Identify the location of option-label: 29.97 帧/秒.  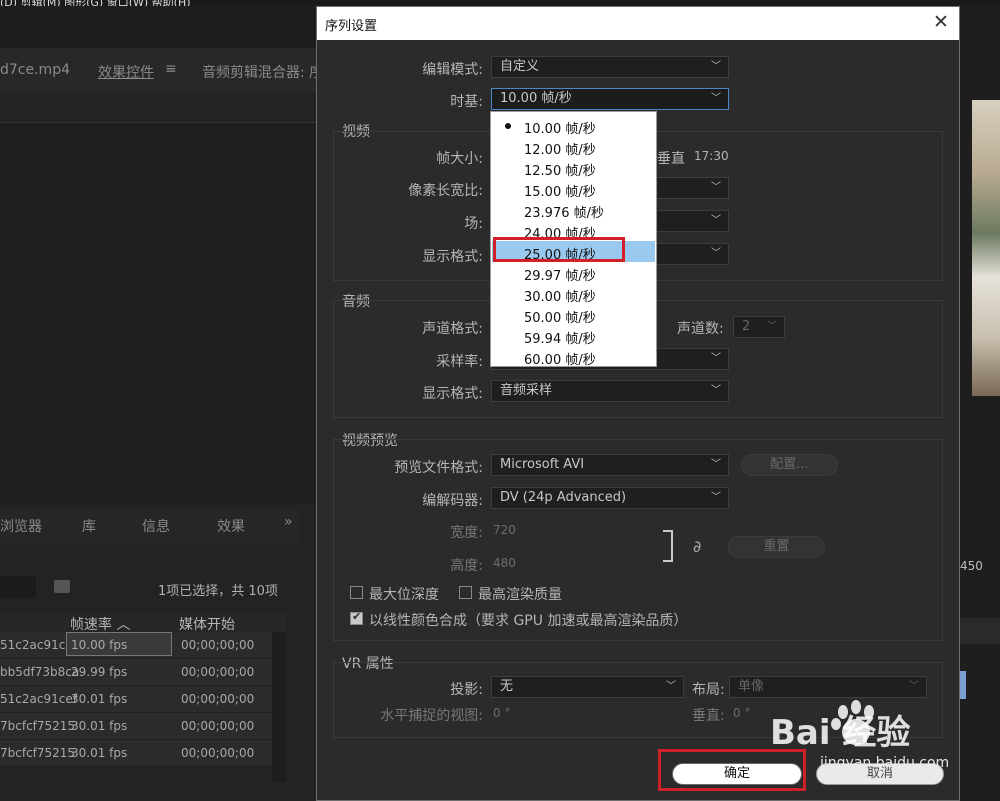
(560, 276).